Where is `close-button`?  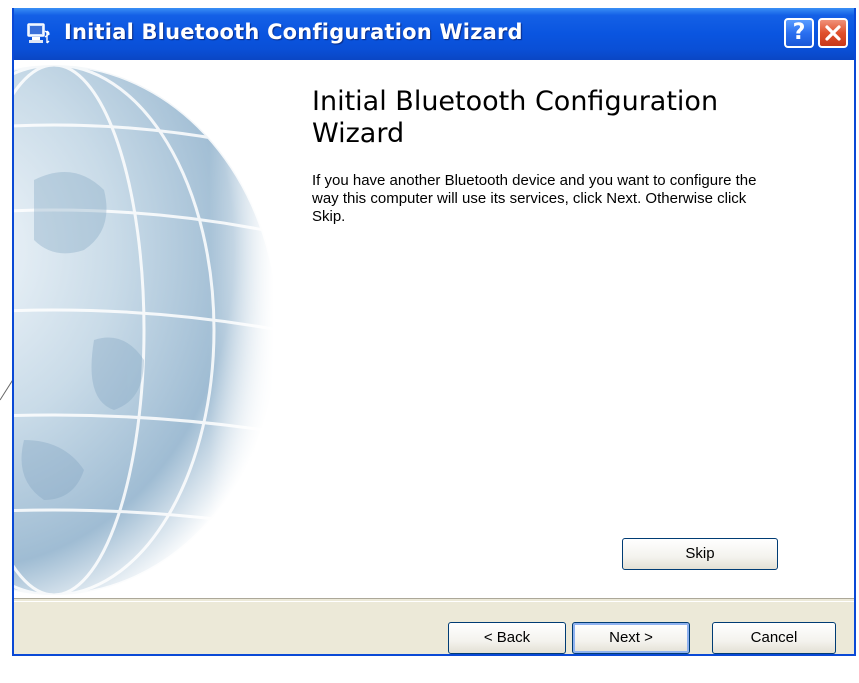
close-button is located at coordinates (833, 33).